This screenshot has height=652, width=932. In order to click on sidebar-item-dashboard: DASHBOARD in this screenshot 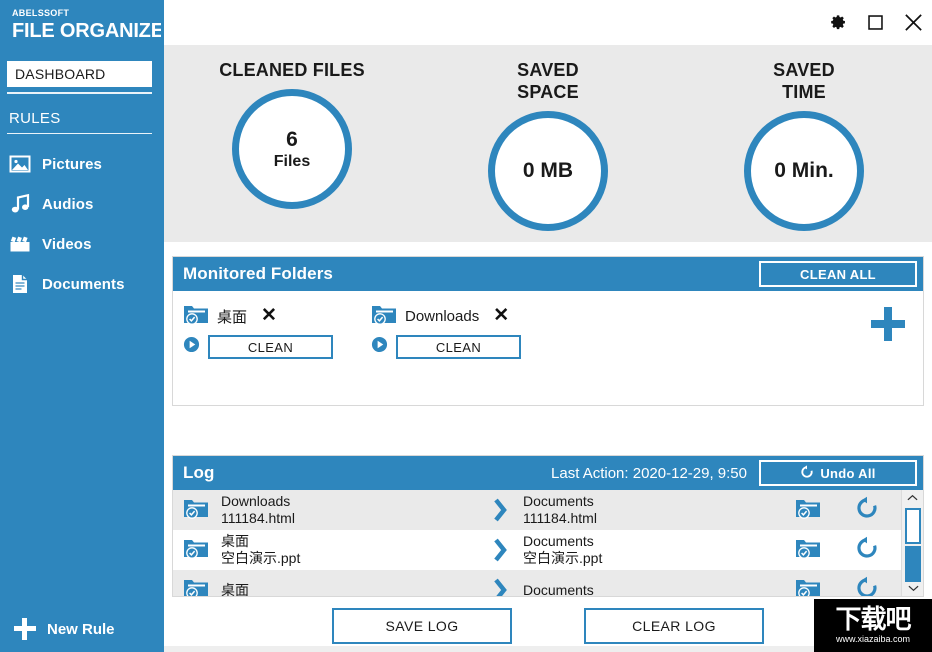, I will do `click(79, 74)`.